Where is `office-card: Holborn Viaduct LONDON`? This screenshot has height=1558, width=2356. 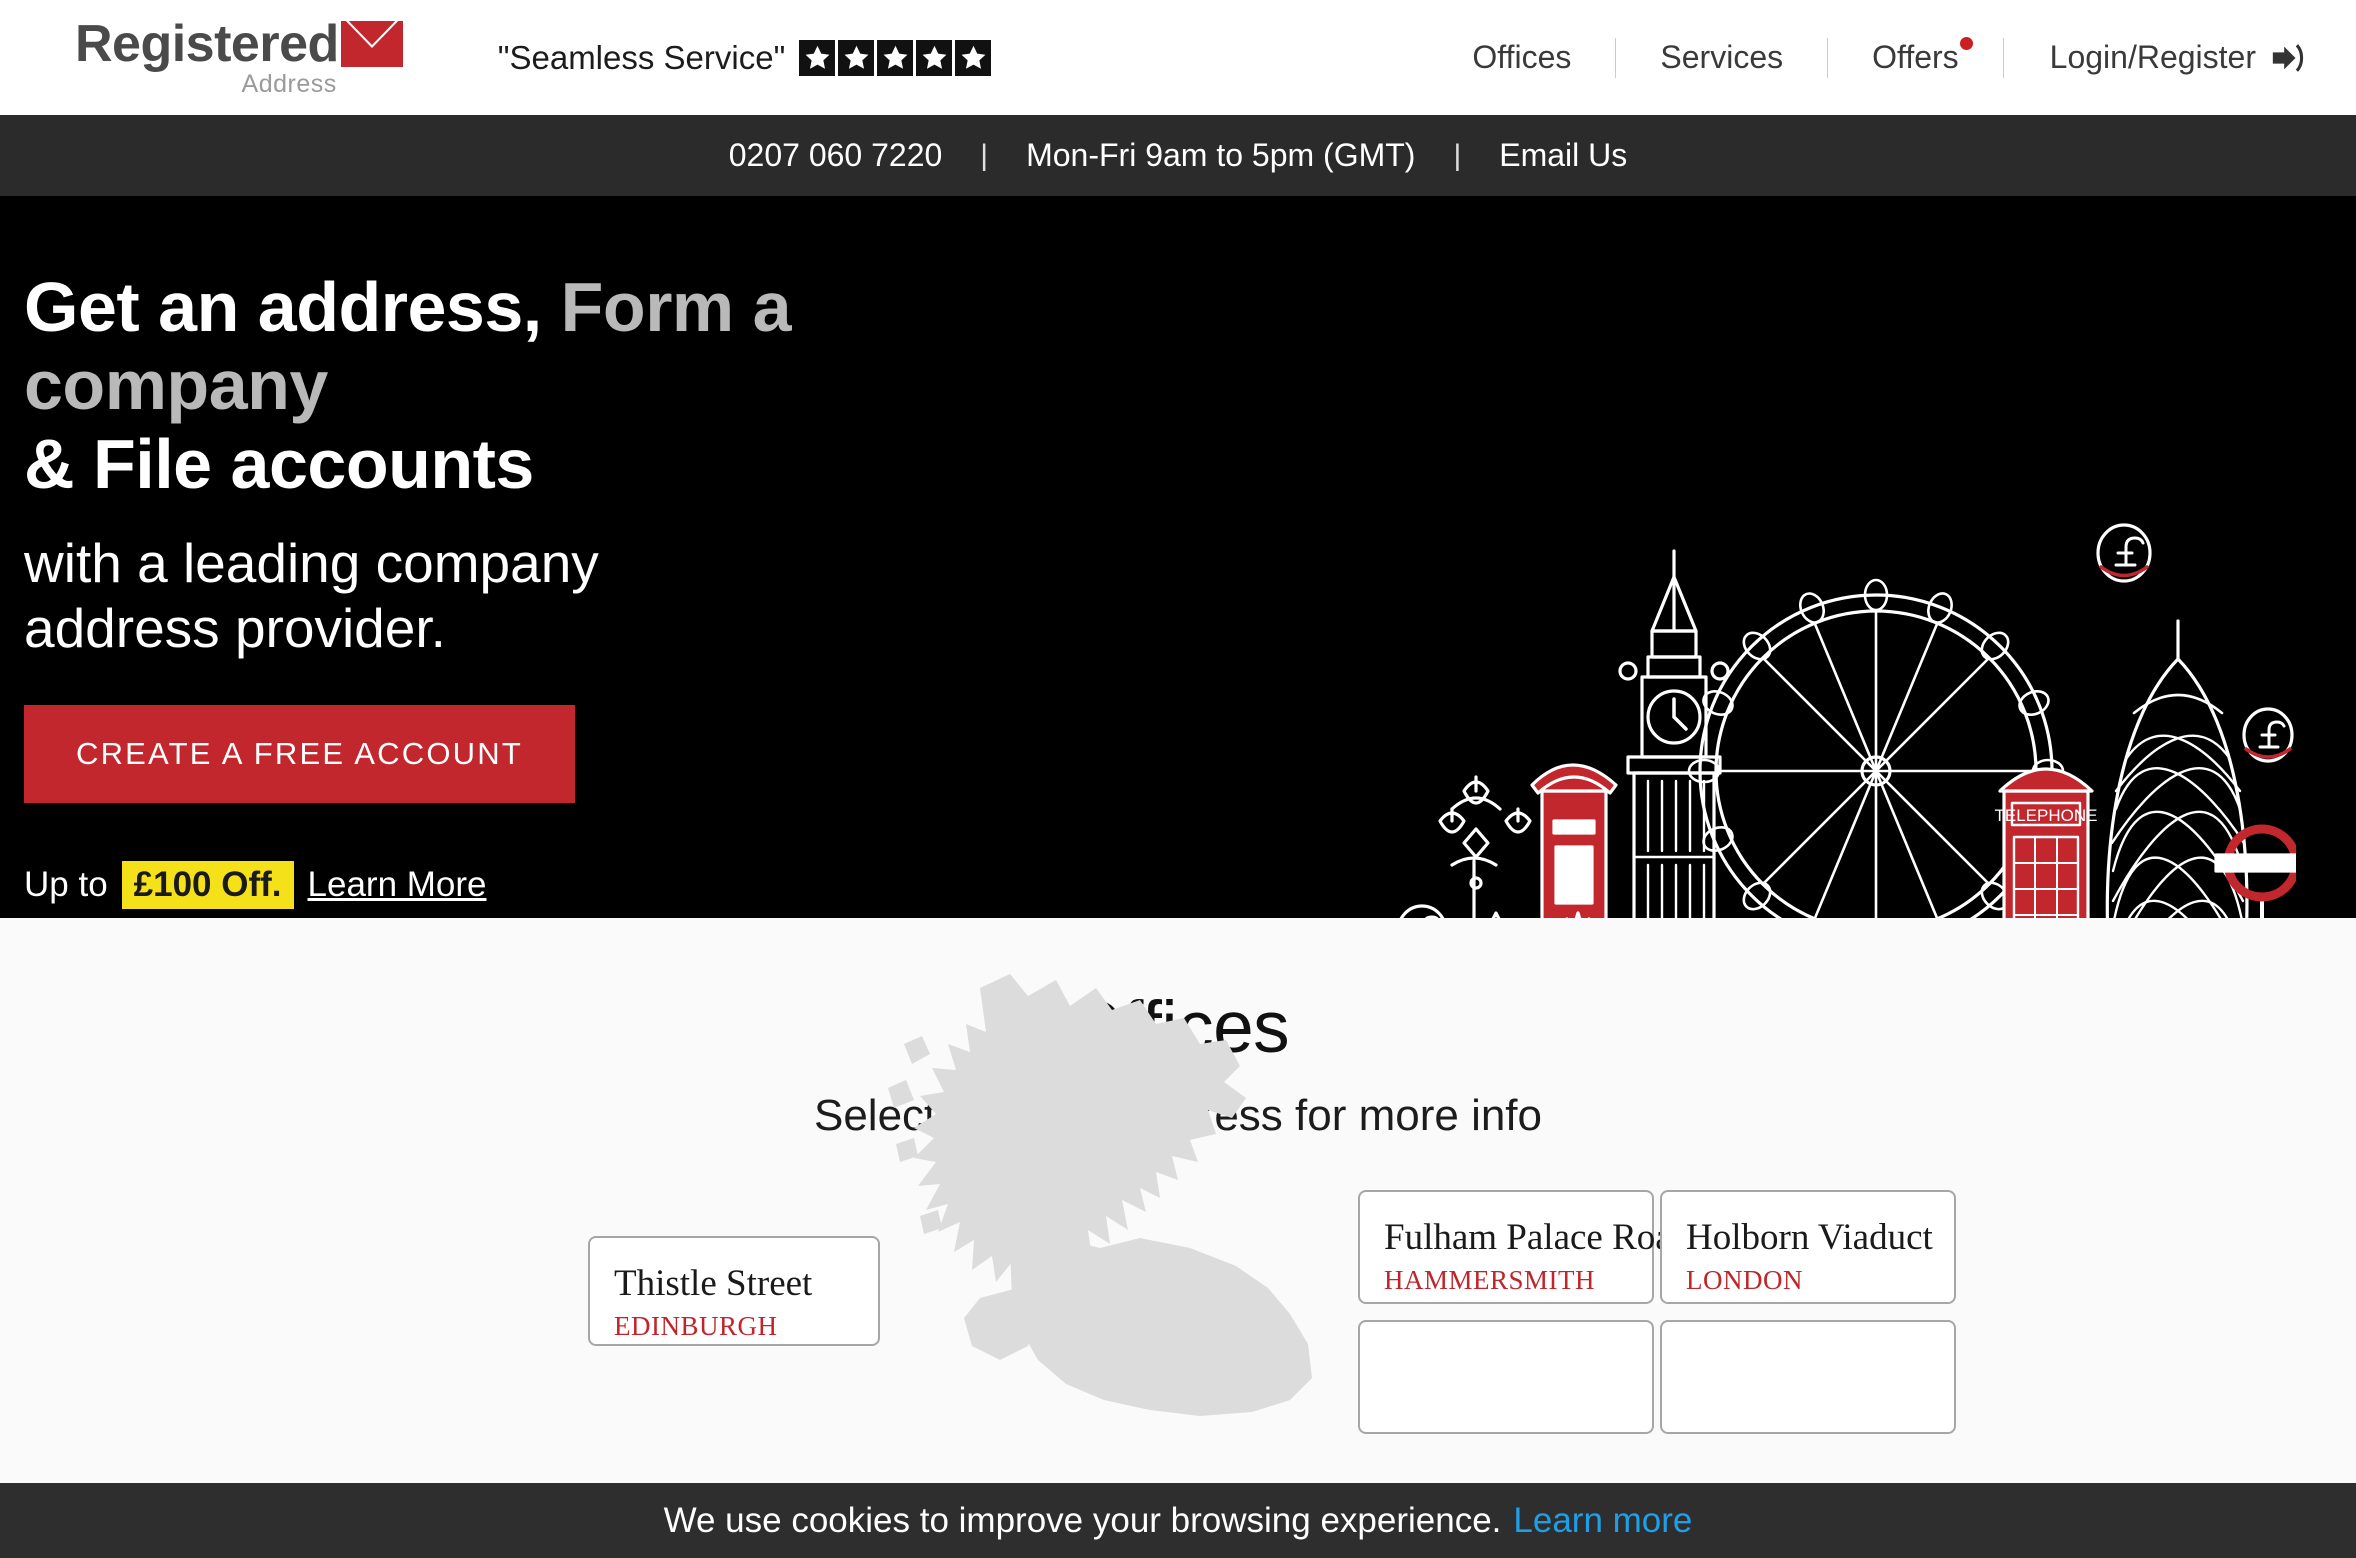
office-card: Holborn Viaduct LONDON is located at coordinates (1808, 1247).